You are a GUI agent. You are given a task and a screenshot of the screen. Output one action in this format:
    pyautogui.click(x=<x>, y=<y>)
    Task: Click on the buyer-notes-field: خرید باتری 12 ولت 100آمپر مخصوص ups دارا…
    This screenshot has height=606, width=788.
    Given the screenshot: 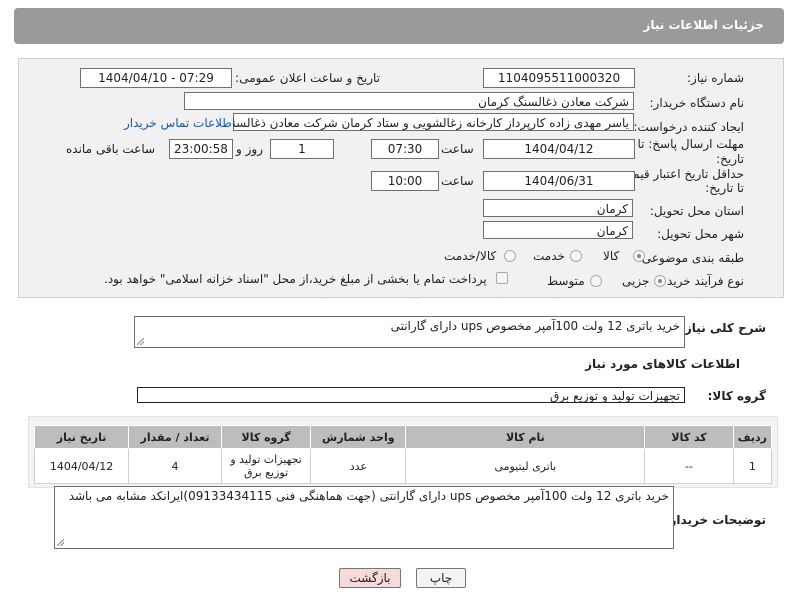 What is the action you would take?
    pyautogui.click(x=364, y=517)
    